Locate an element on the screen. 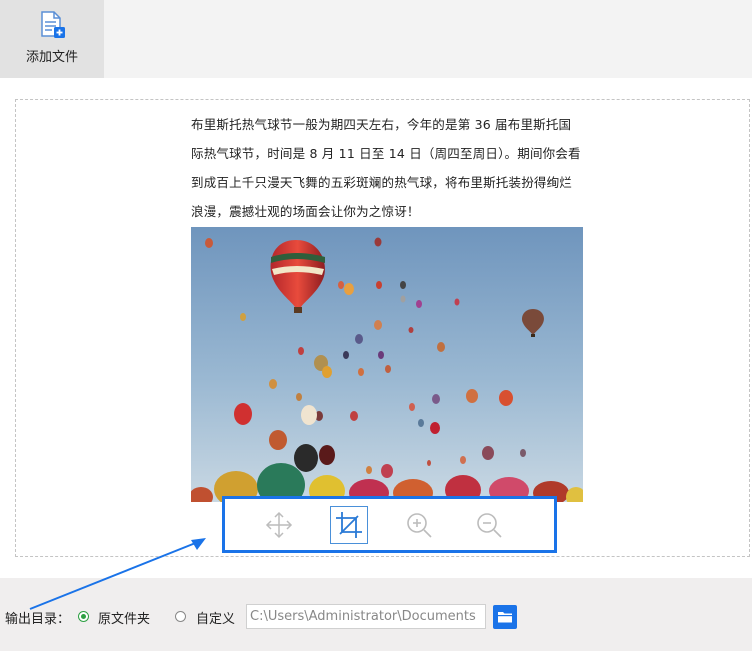 Image resolution: width=752 pixels, height=651 pixels. zoom-in-button is located at coordinates (419, 525).